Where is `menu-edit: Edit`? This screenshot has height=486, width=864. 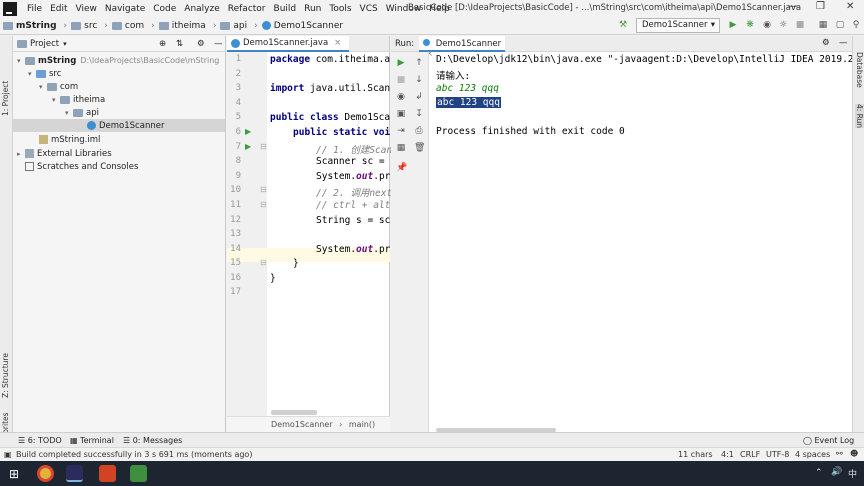 menu-edit: Edit is located at coordinates (58, 9).